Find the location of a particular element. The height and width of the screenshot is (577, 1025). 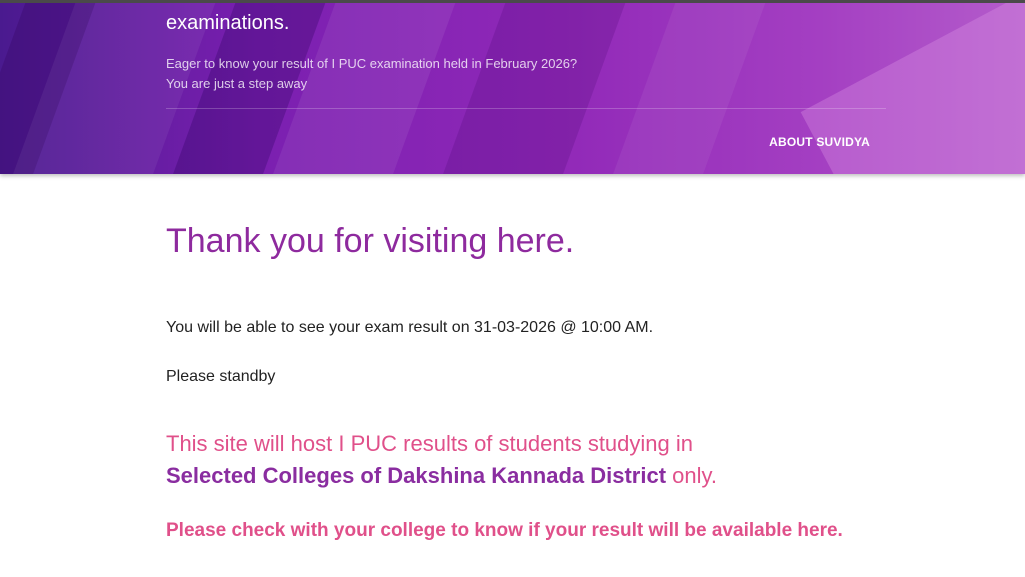

hero-divider is located at coordinates (526, 108).